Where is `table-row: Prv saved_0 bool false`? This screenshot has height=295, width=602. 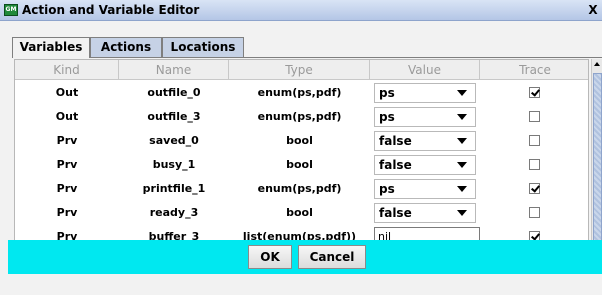 table-row: Prv saved_0 bool false is located at coordinates (301, 141).